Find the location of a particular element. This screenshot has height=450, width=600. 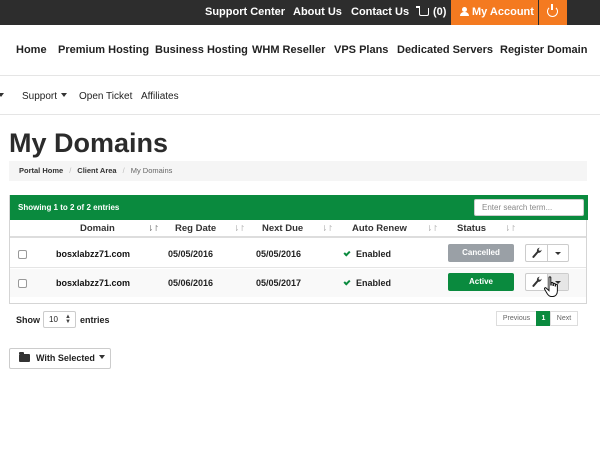

power-icon is located at coordinates (552, 10).